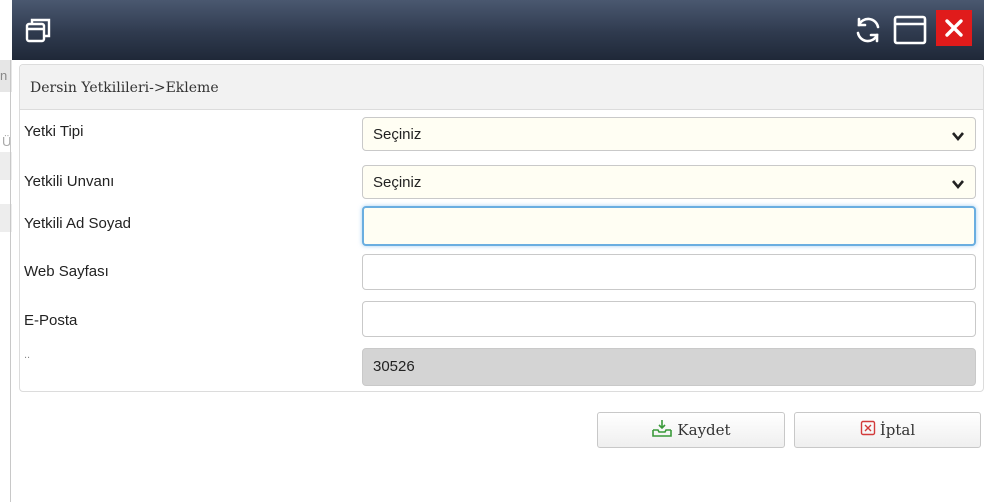 The image size is (984, 502). I want to click on save-button: Kaydet, so click(691, 430).